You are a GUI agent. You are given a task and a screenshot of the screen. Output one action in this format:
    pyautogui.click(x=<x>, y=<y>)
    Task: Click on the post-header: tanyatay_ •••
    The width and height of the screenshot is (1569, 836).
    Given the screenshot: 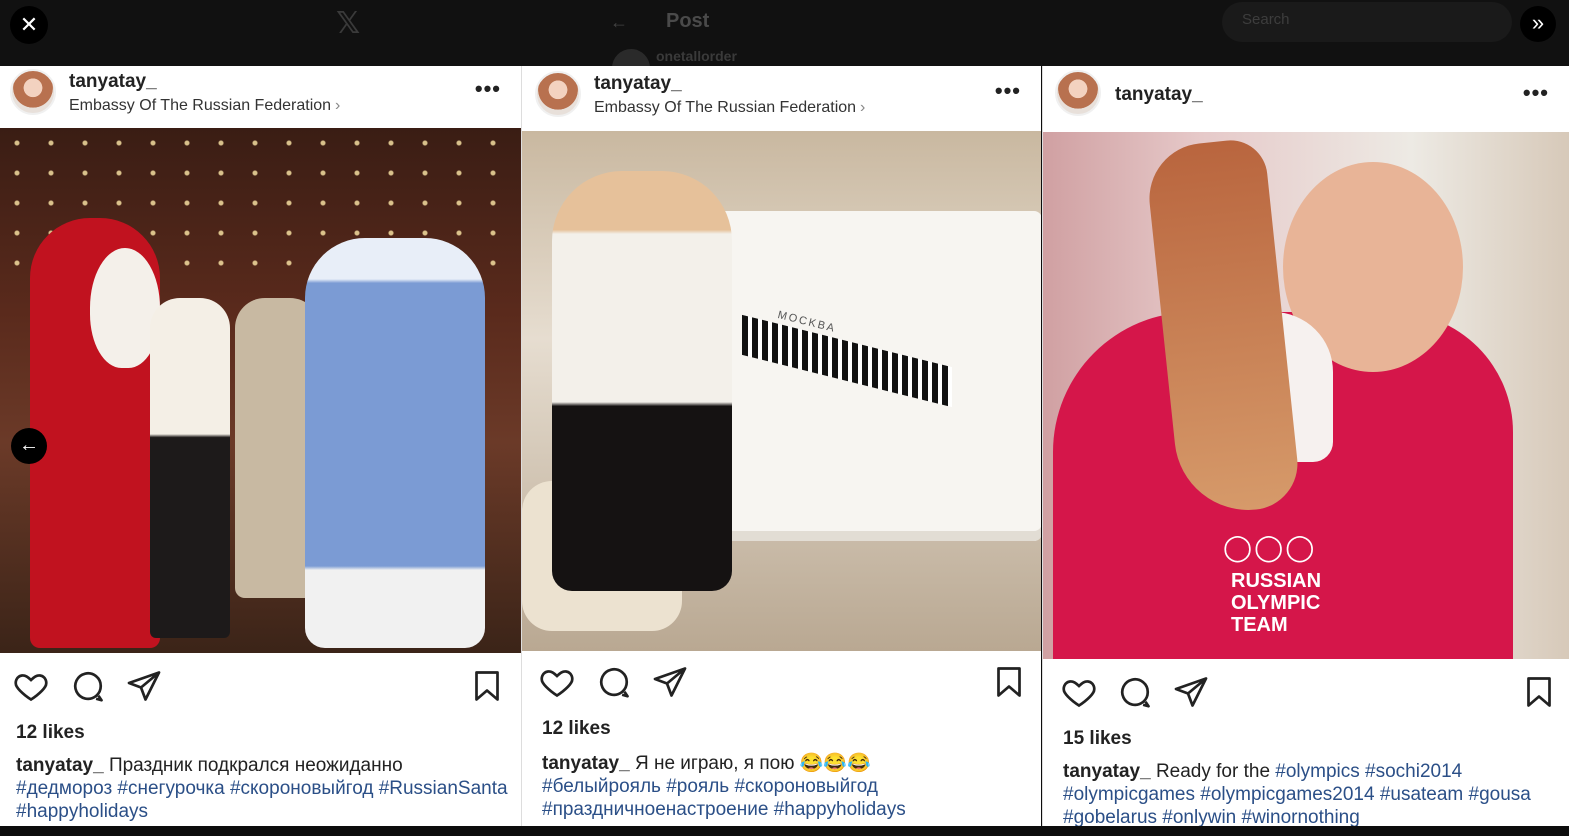 What is the action you would take?
    pyautogui.click(x=1306, y=97)
    